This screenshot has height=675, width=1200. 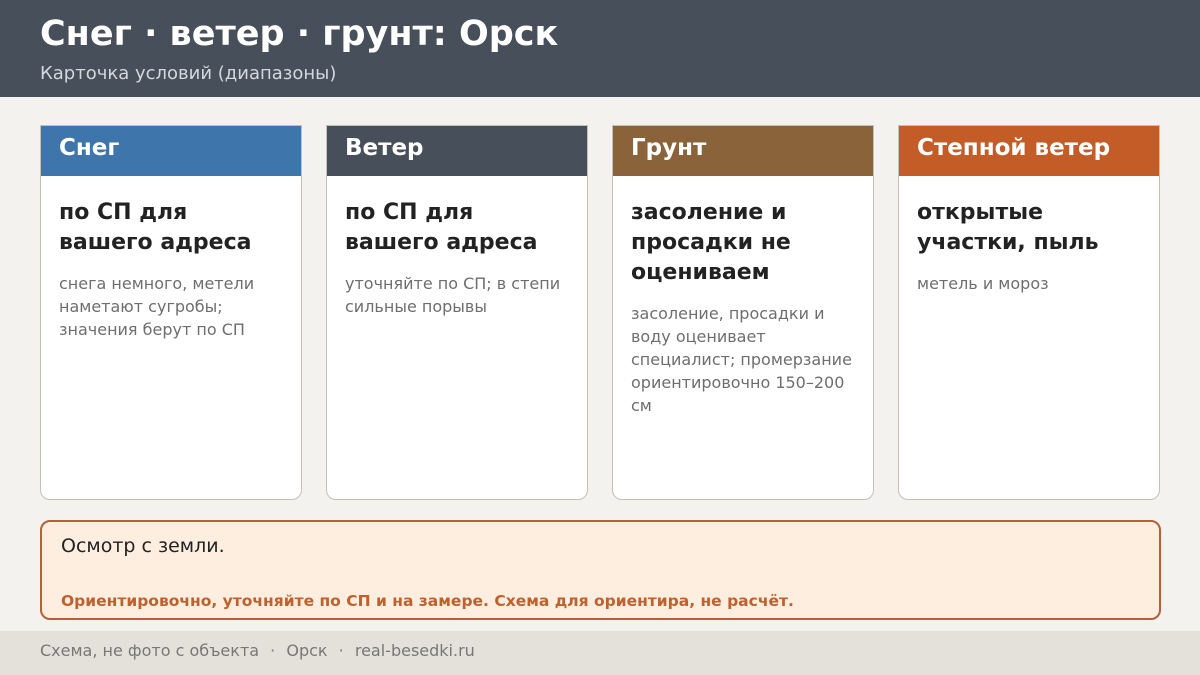 What do you see at coordinates (669, 148) in the screenshot?
I see `card-label: Грунт` at bounding box center [669, 148].